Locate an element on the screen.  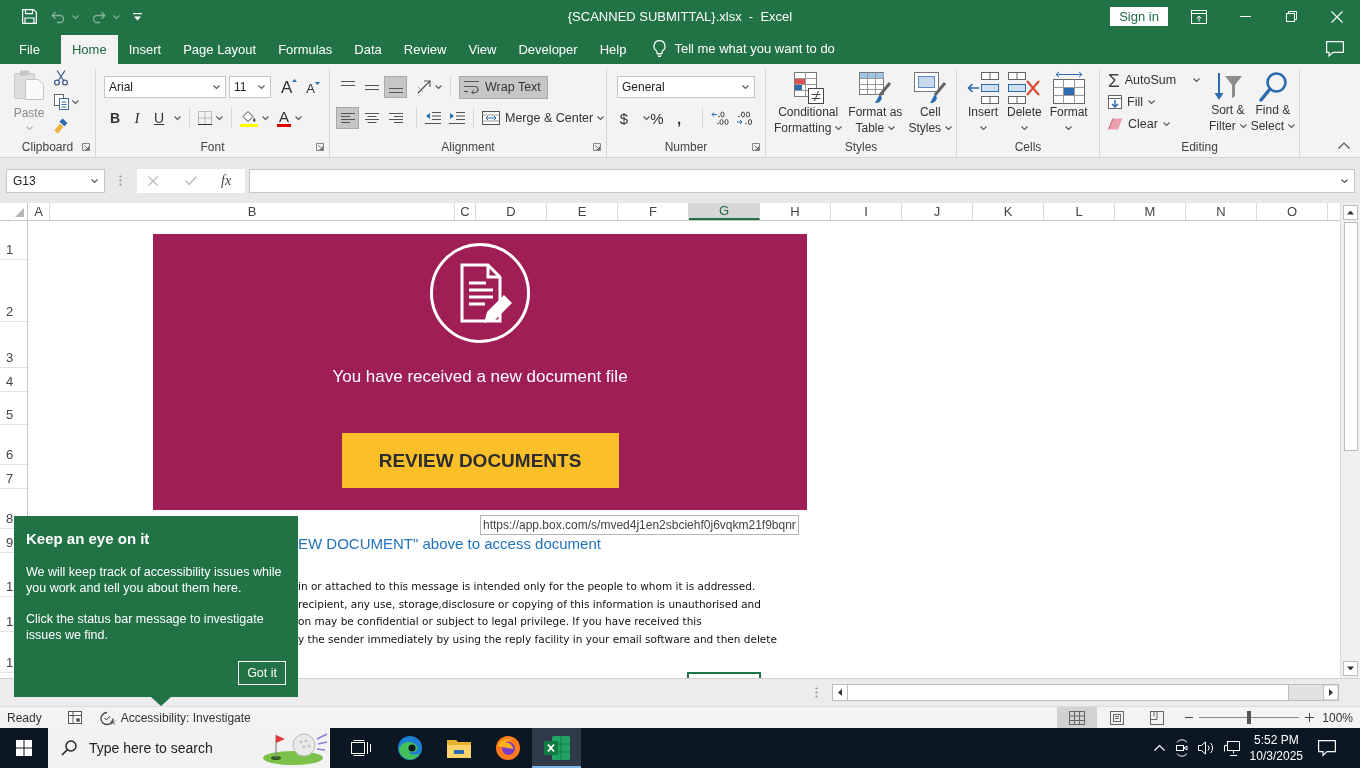
indent-icon is located at coordinates (457, 118).